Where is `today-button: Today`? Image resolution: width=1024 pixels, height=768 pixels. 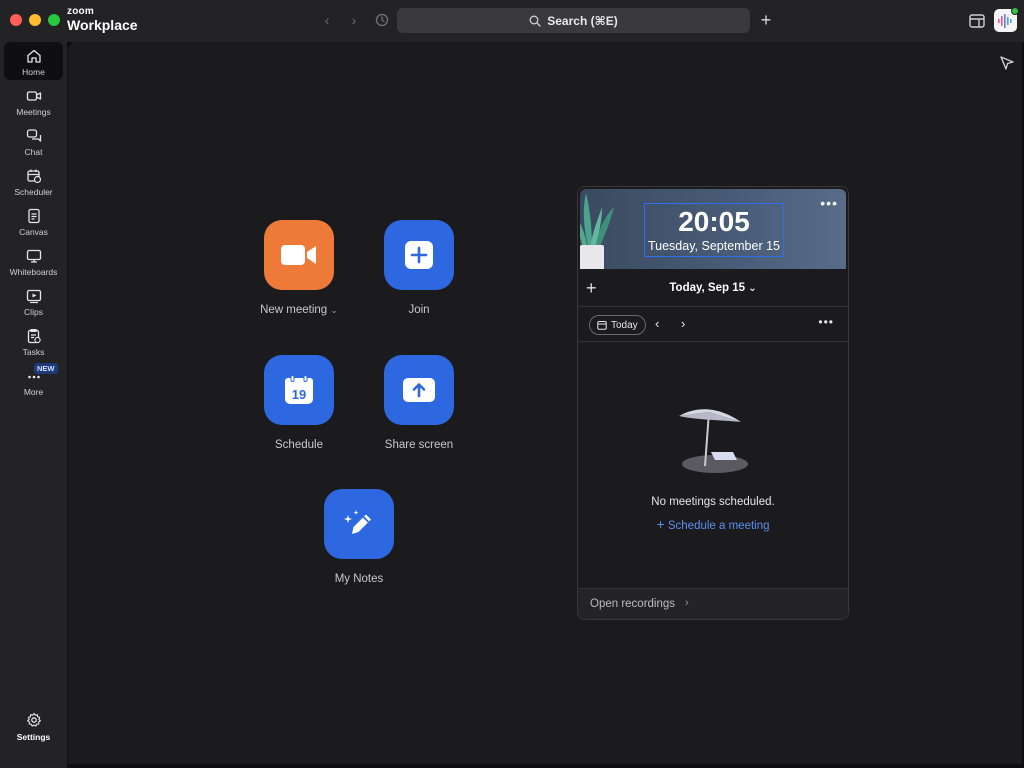 today-button: Today is located at coordinates (617, 325).